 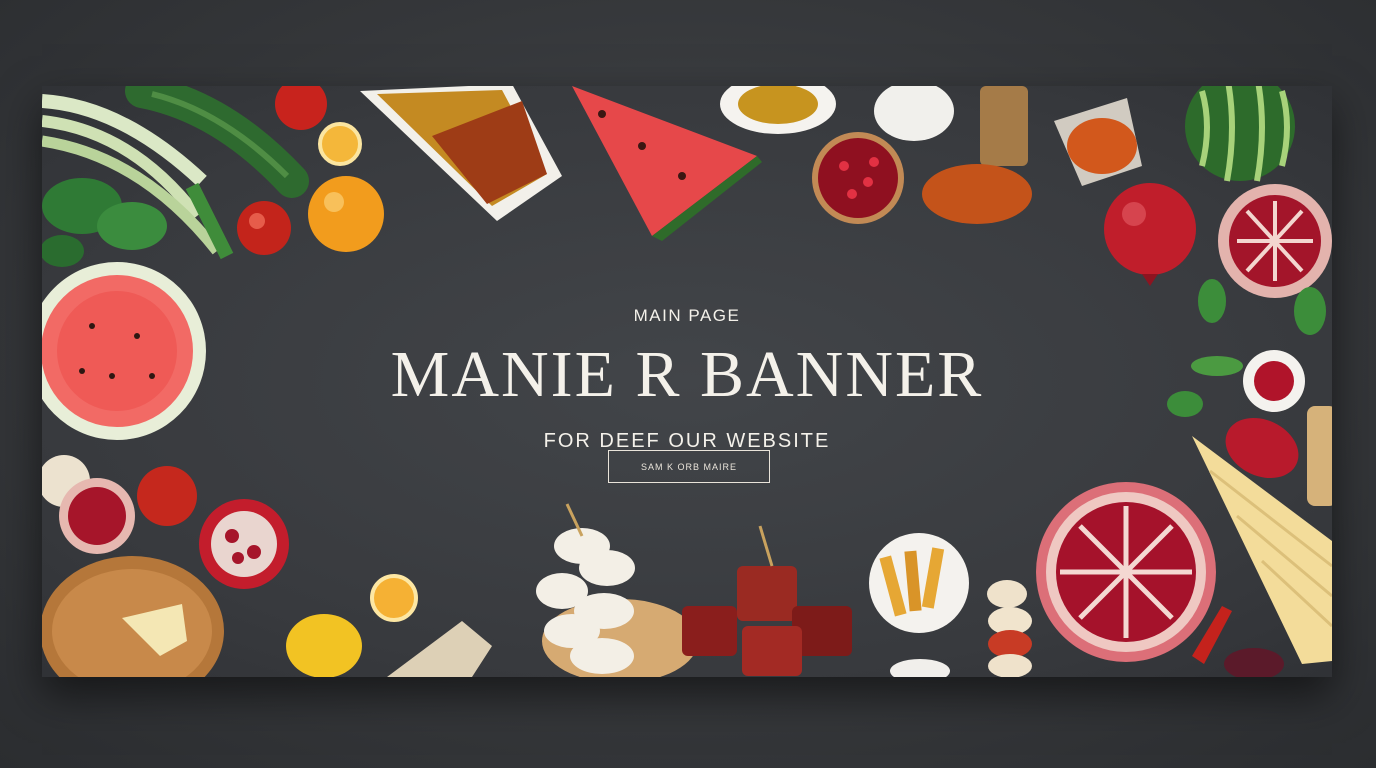 I want to click on herbs-icon, so click(x=104, y=222).